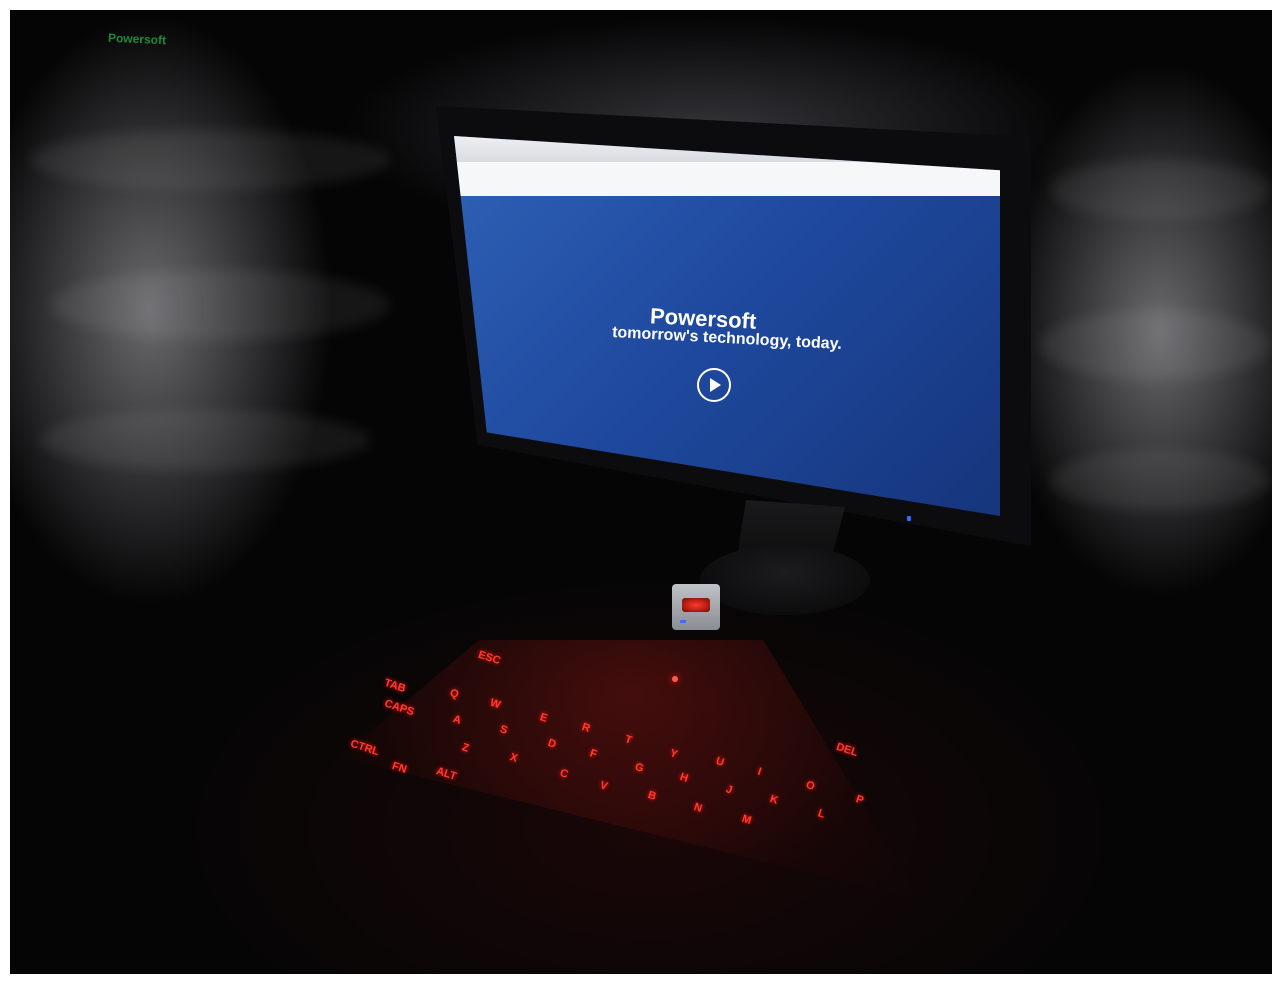 The image size is (1281, 984). I want to click on projector-status-led, so click(683, 621).